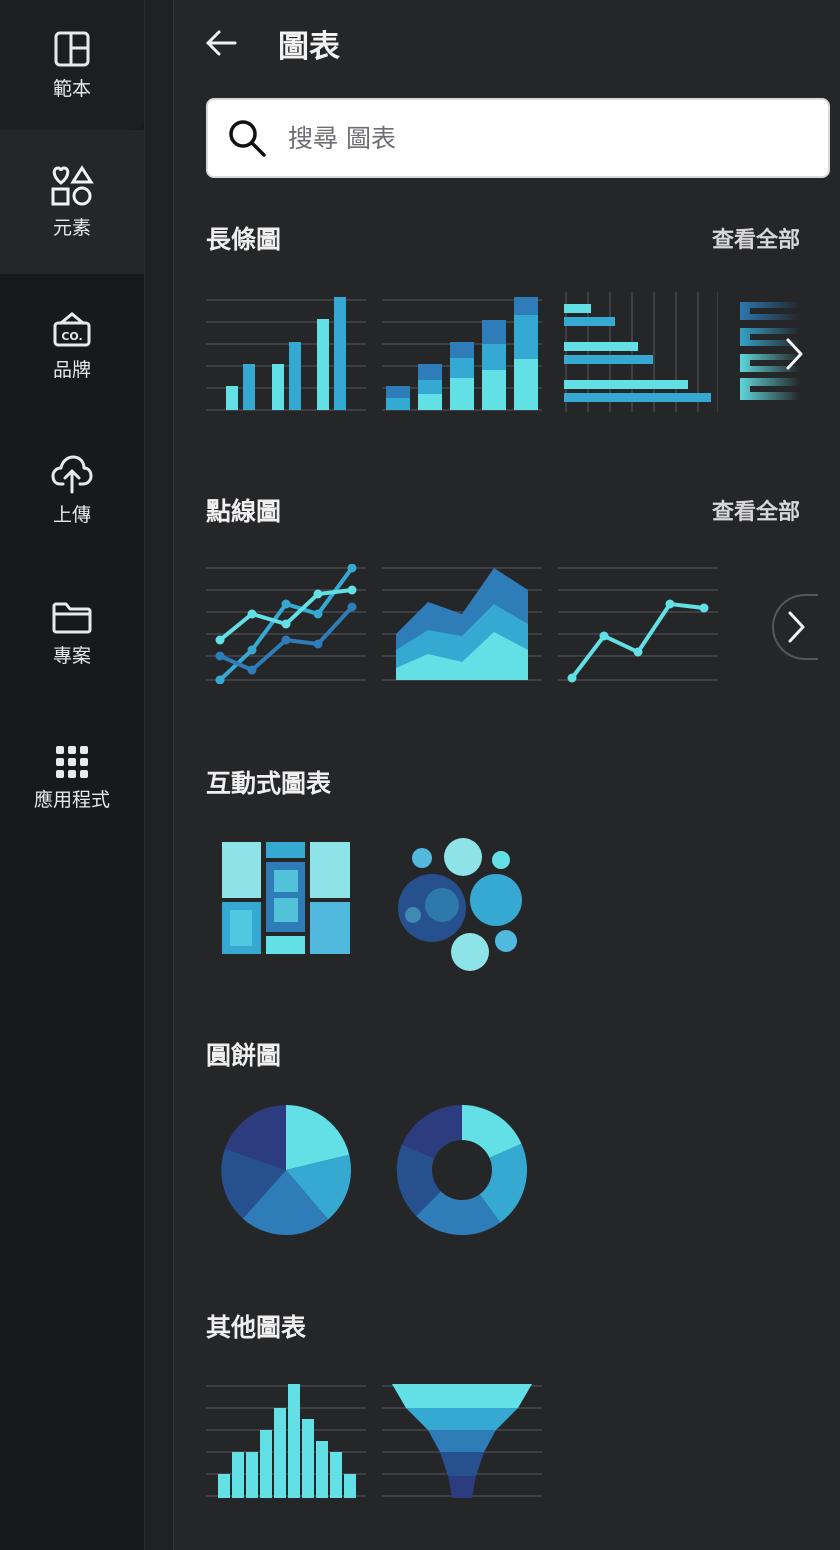 The image size is (840, 1550). Describe the element at coordinates (71, 227) in the screenshot. I see `rail-label: 元素` at that location.